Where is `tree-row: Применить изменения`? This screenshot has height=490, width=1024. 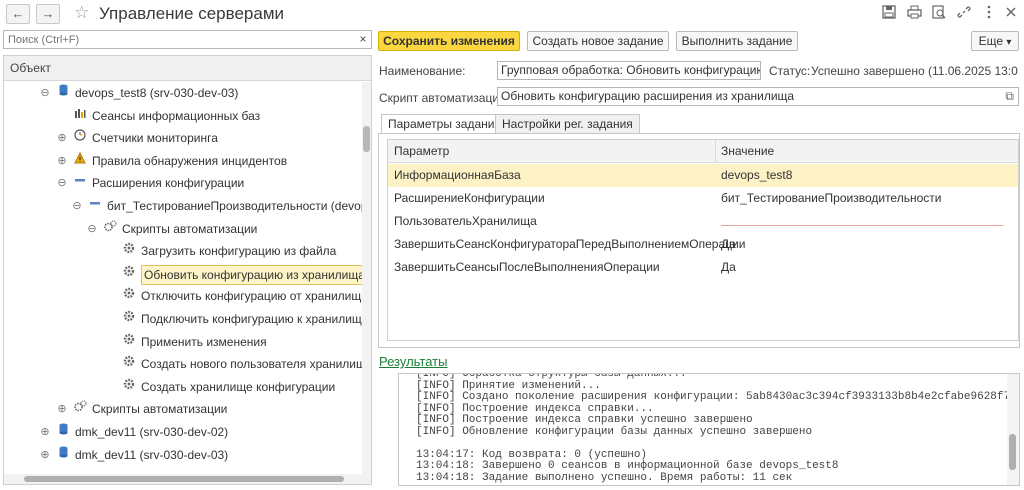
tree-row: Применить изменения is located at coordinates (181, 342).